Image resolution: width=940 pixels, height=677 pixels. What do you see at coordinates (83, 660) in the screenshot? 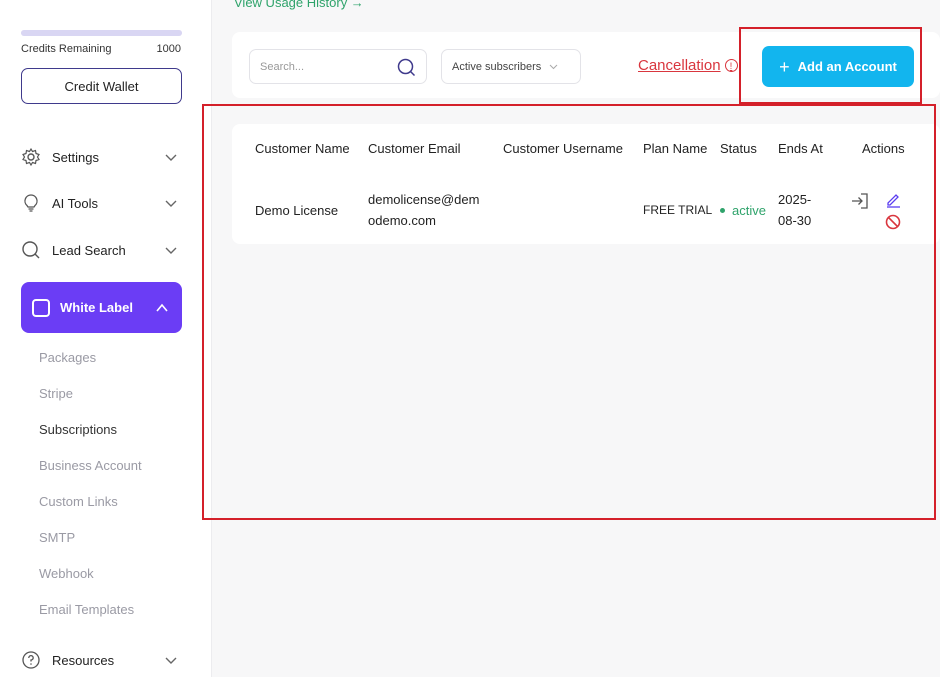
I see `nav-item-label: Resources` at bounding box center [83, 660].